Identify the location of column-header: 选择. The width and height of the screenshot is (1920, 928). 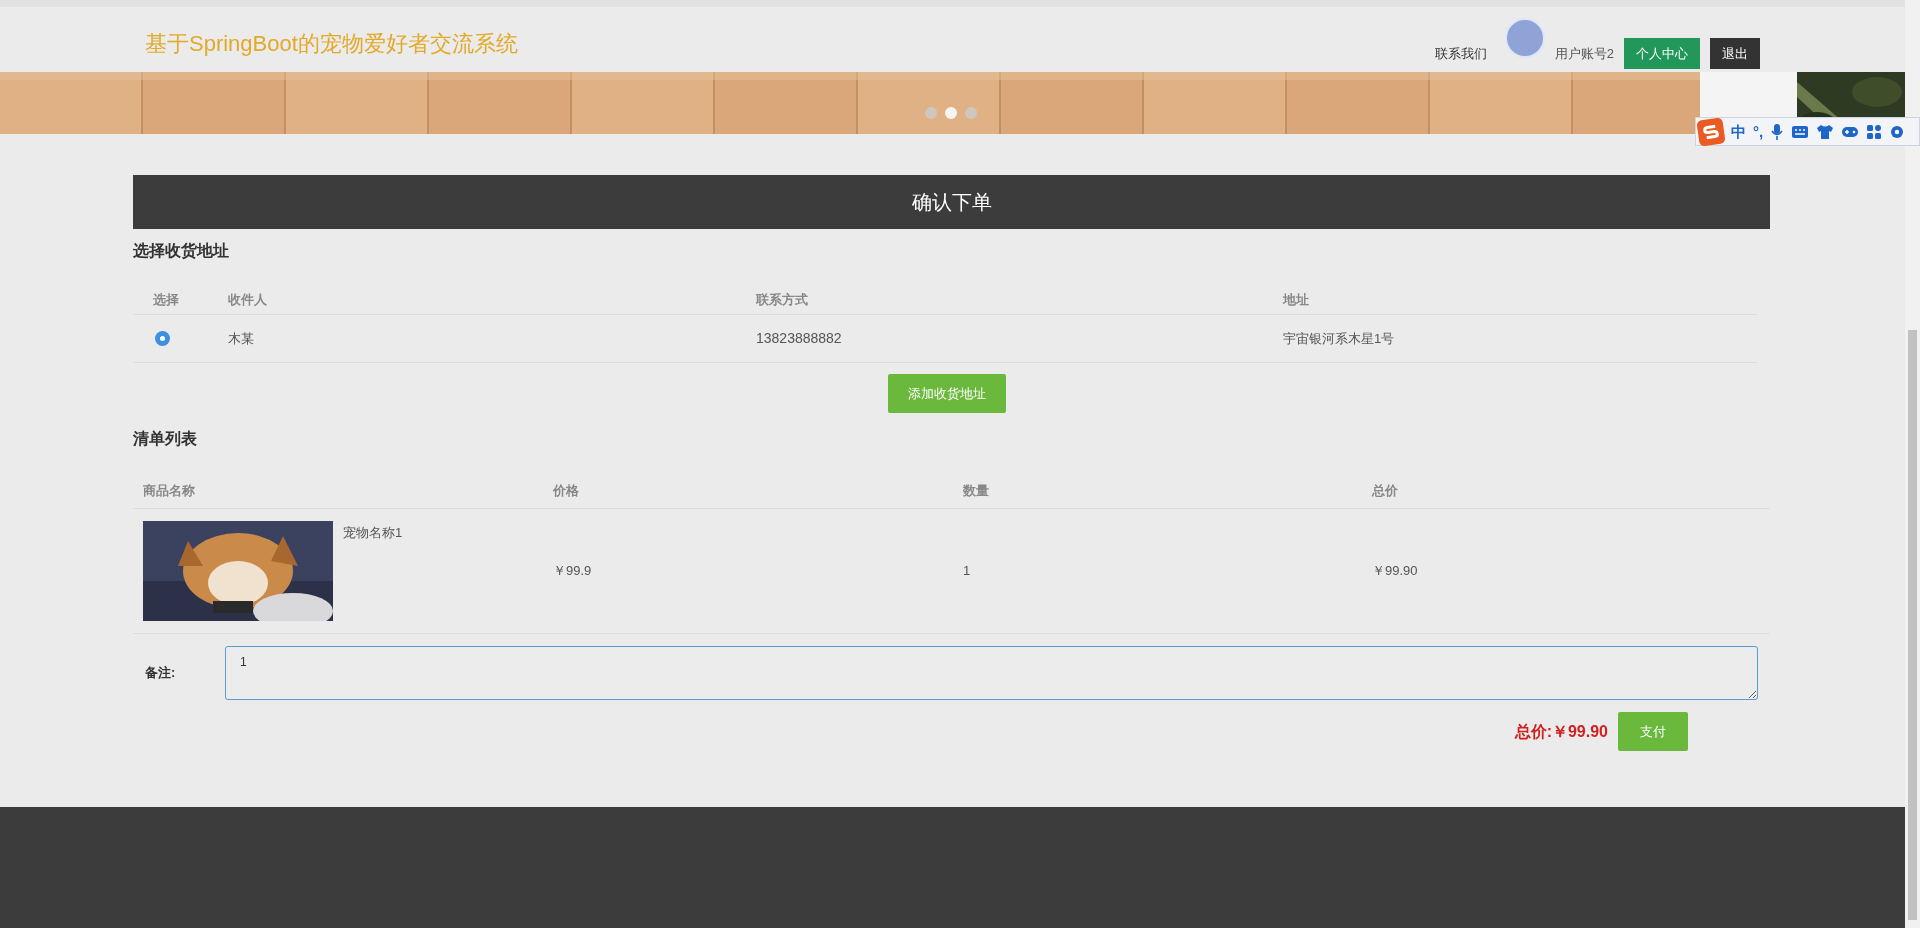
(166, 299).